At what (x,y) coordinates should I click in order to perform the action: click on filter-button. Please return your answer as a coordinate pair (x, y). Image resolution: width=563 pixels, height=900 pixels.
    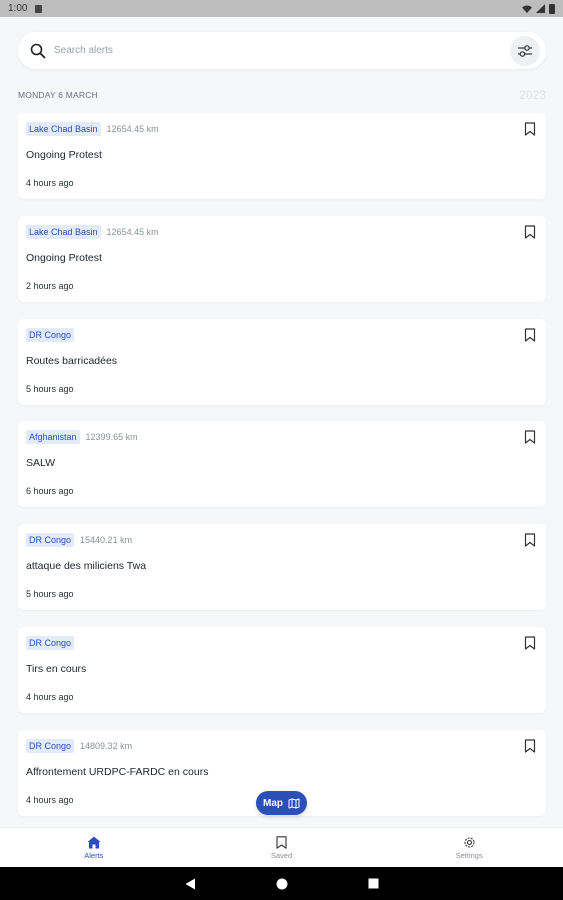
    Looking at the image, I should click on (525, 50).